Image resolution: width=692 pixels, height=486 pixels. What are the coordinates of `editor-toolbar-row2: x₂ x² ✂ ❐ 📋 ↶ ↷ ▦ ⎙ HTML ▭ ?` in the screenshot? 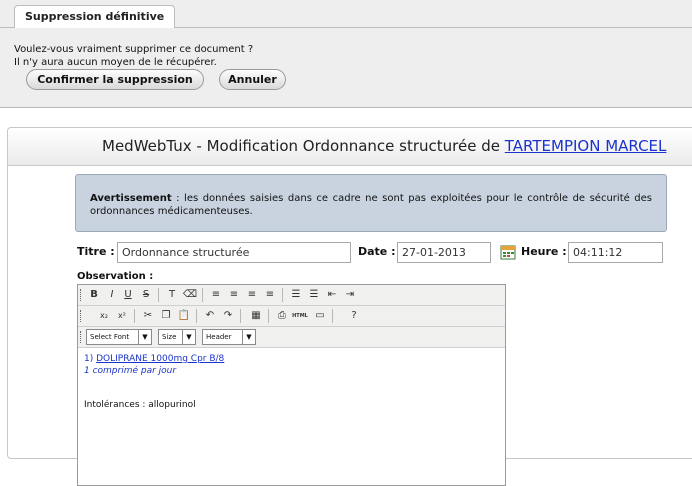 It's located at (291, 316).